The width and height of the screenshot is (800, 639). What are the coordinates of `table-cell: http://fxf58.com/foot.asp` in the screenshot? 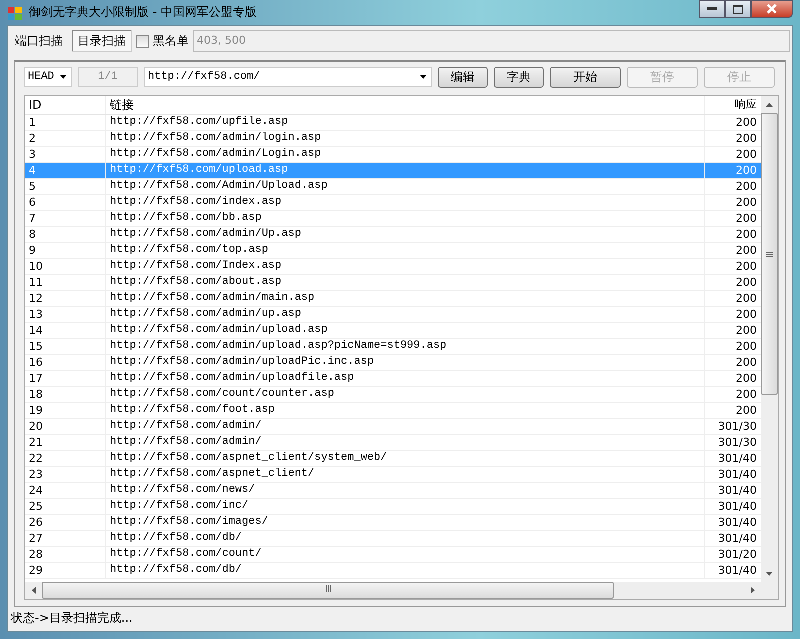 It's located at (405, 410).